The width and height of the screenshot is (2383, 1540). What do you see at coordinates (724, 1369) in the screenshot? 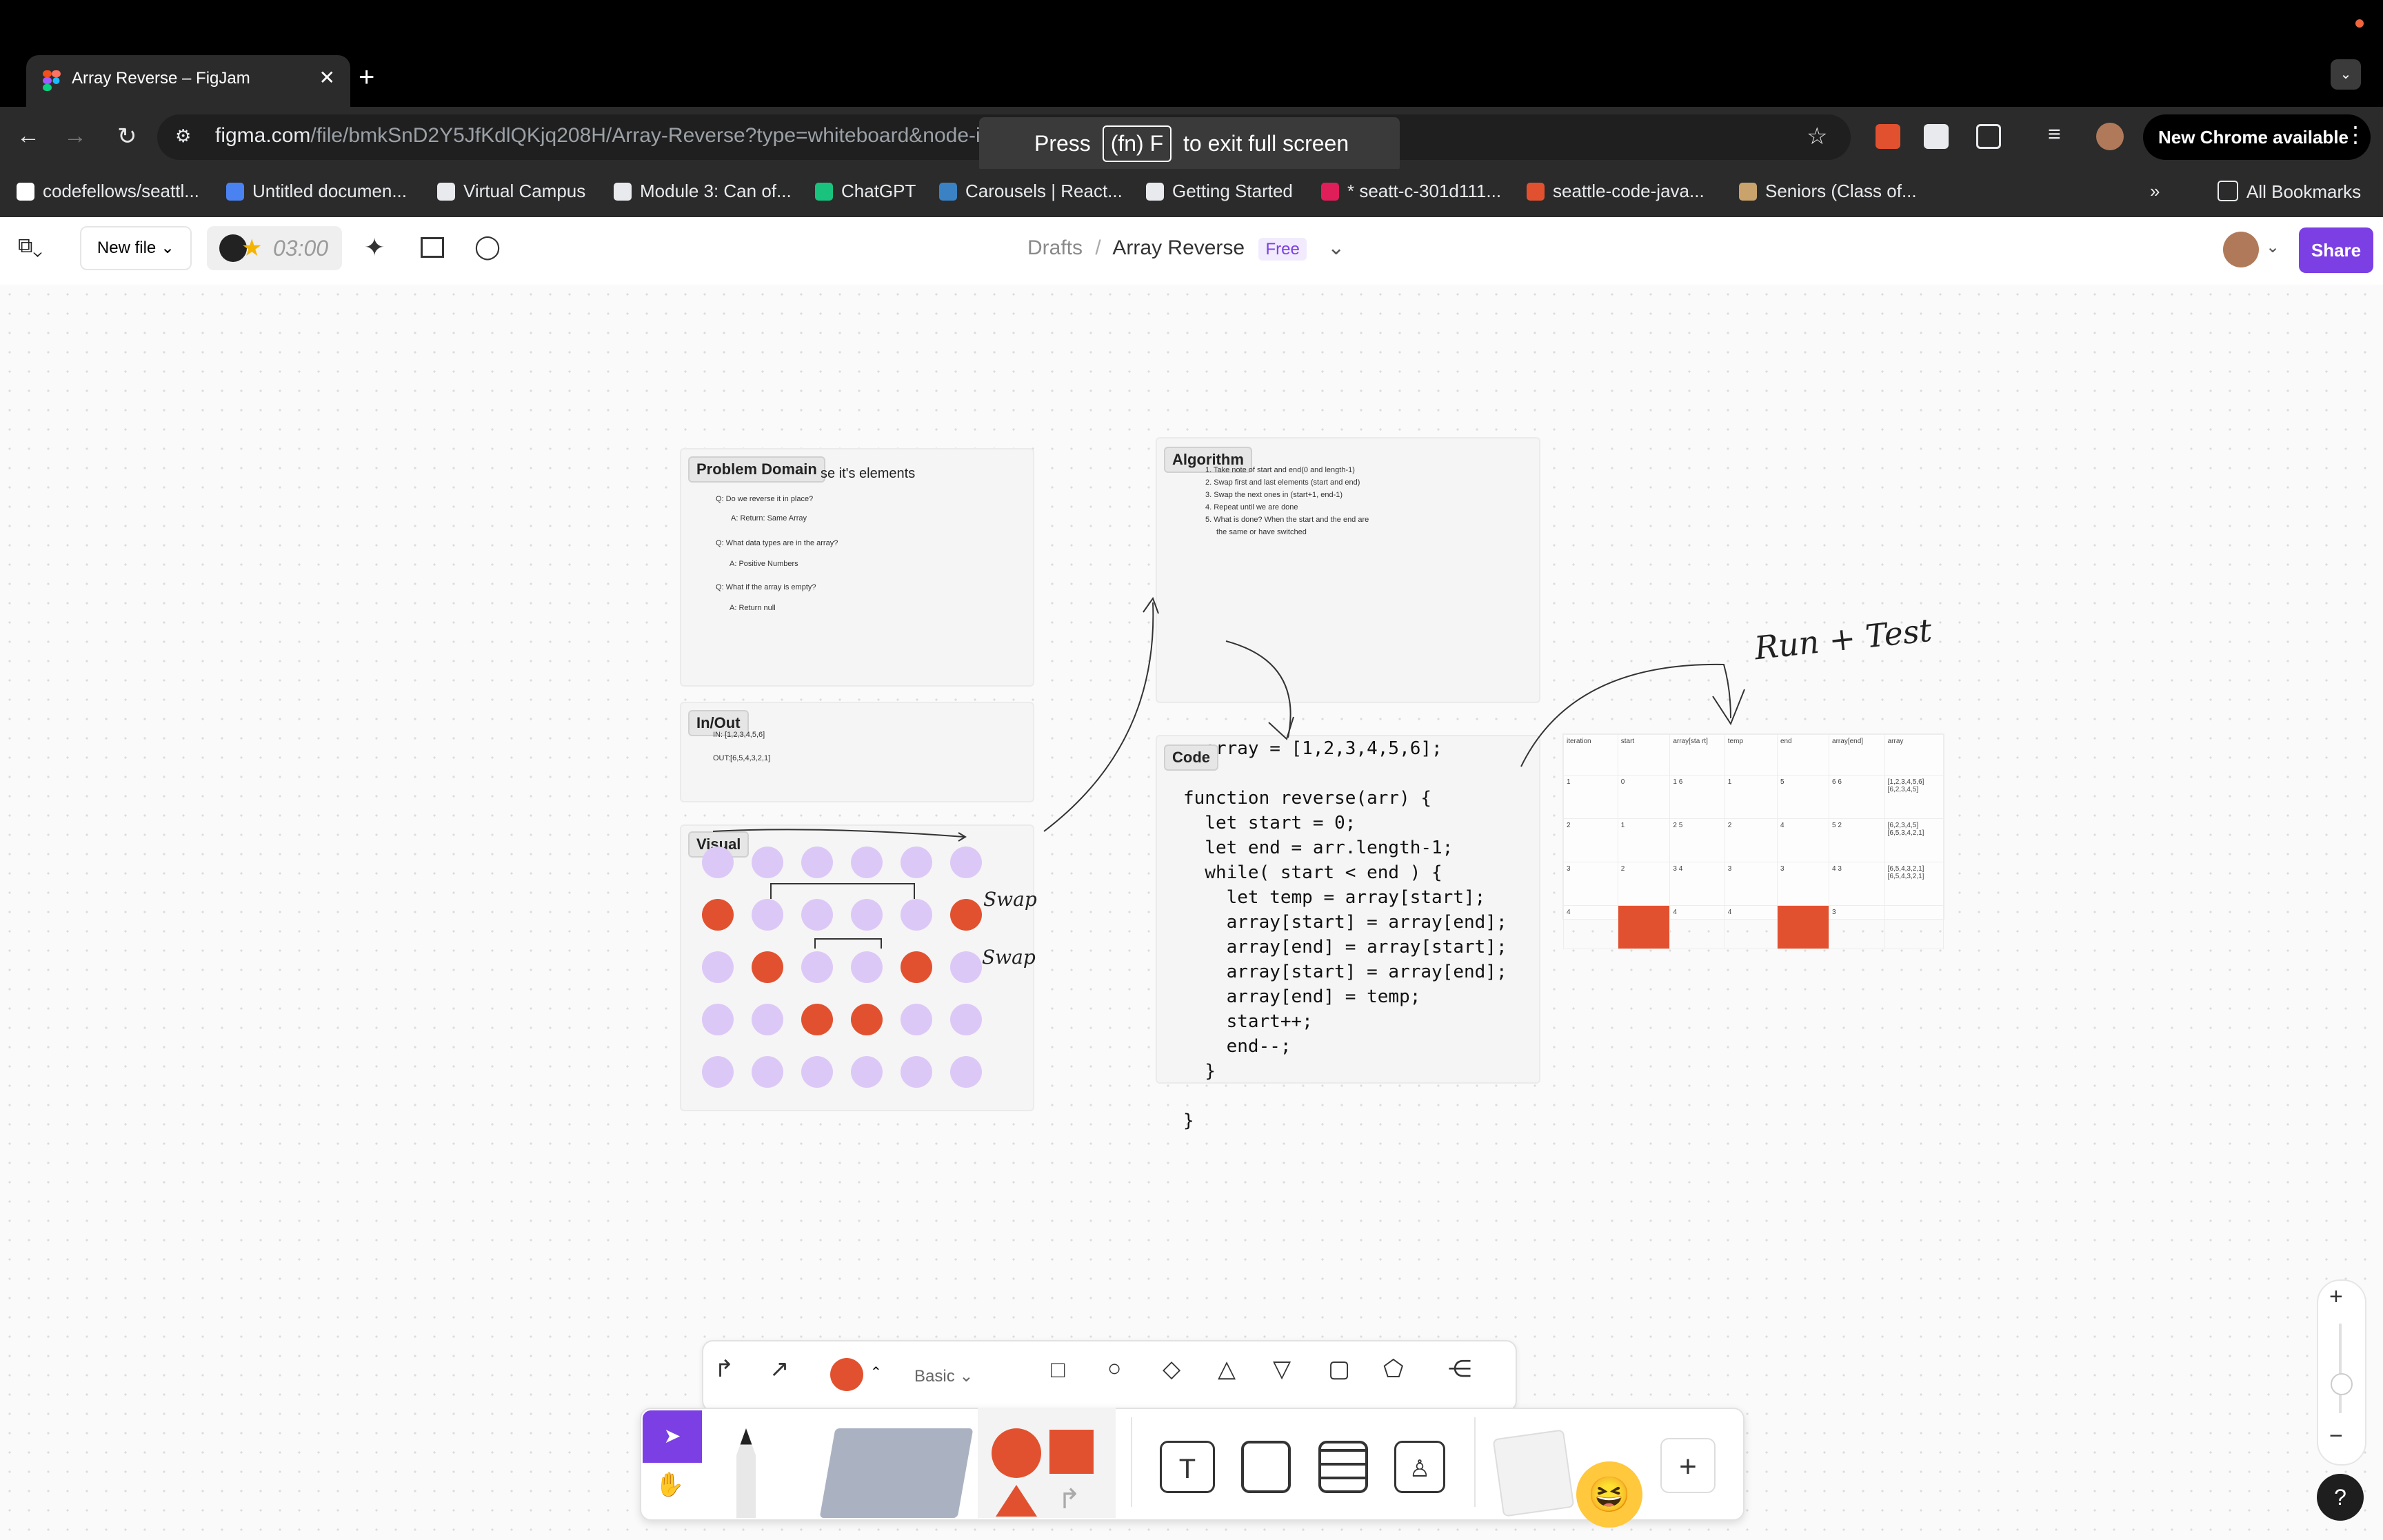
I see `elbow-connector-icon: ↱` at bounding box center [724, 1369].